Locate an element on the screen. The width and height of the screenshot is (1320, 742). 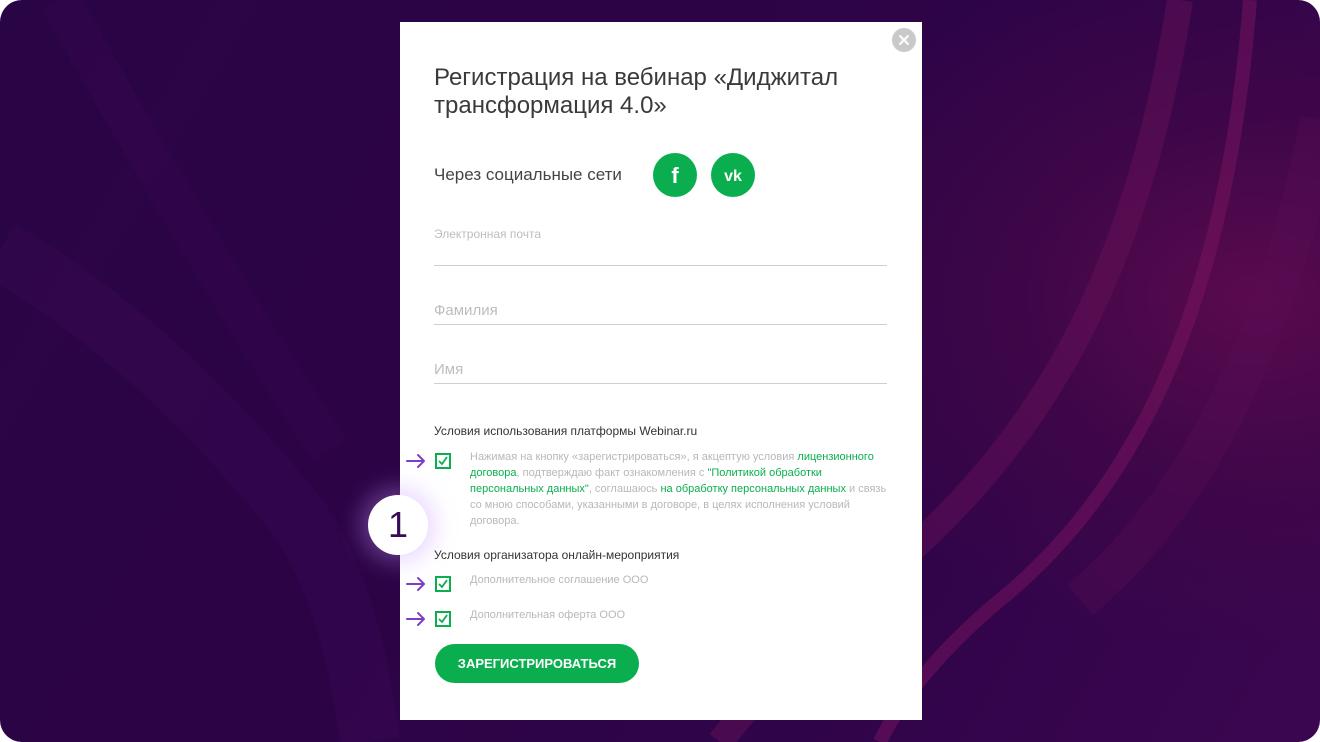
surname-field: Фамилия is located at coordinates (660, 310).